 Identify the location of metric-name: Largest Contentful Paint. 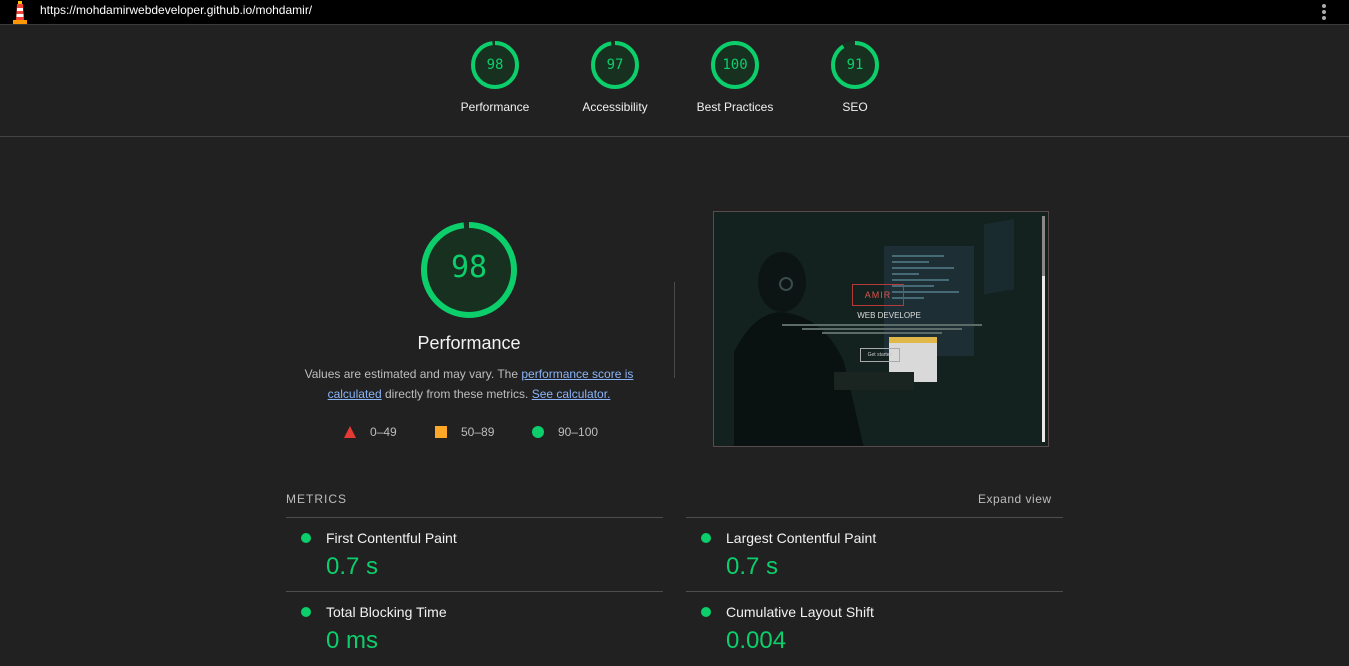
(801, 538).